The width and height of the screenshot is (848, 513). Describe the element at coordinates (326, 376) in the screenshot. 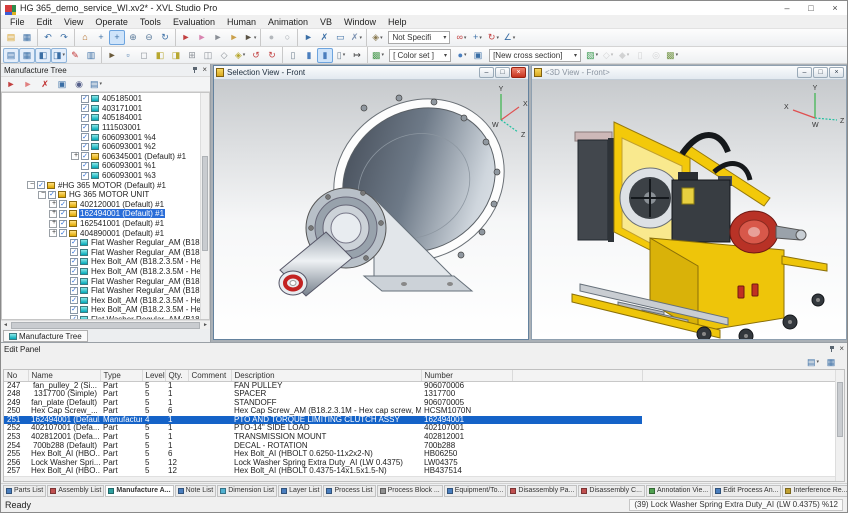

I see `col-description: Description` at that location.